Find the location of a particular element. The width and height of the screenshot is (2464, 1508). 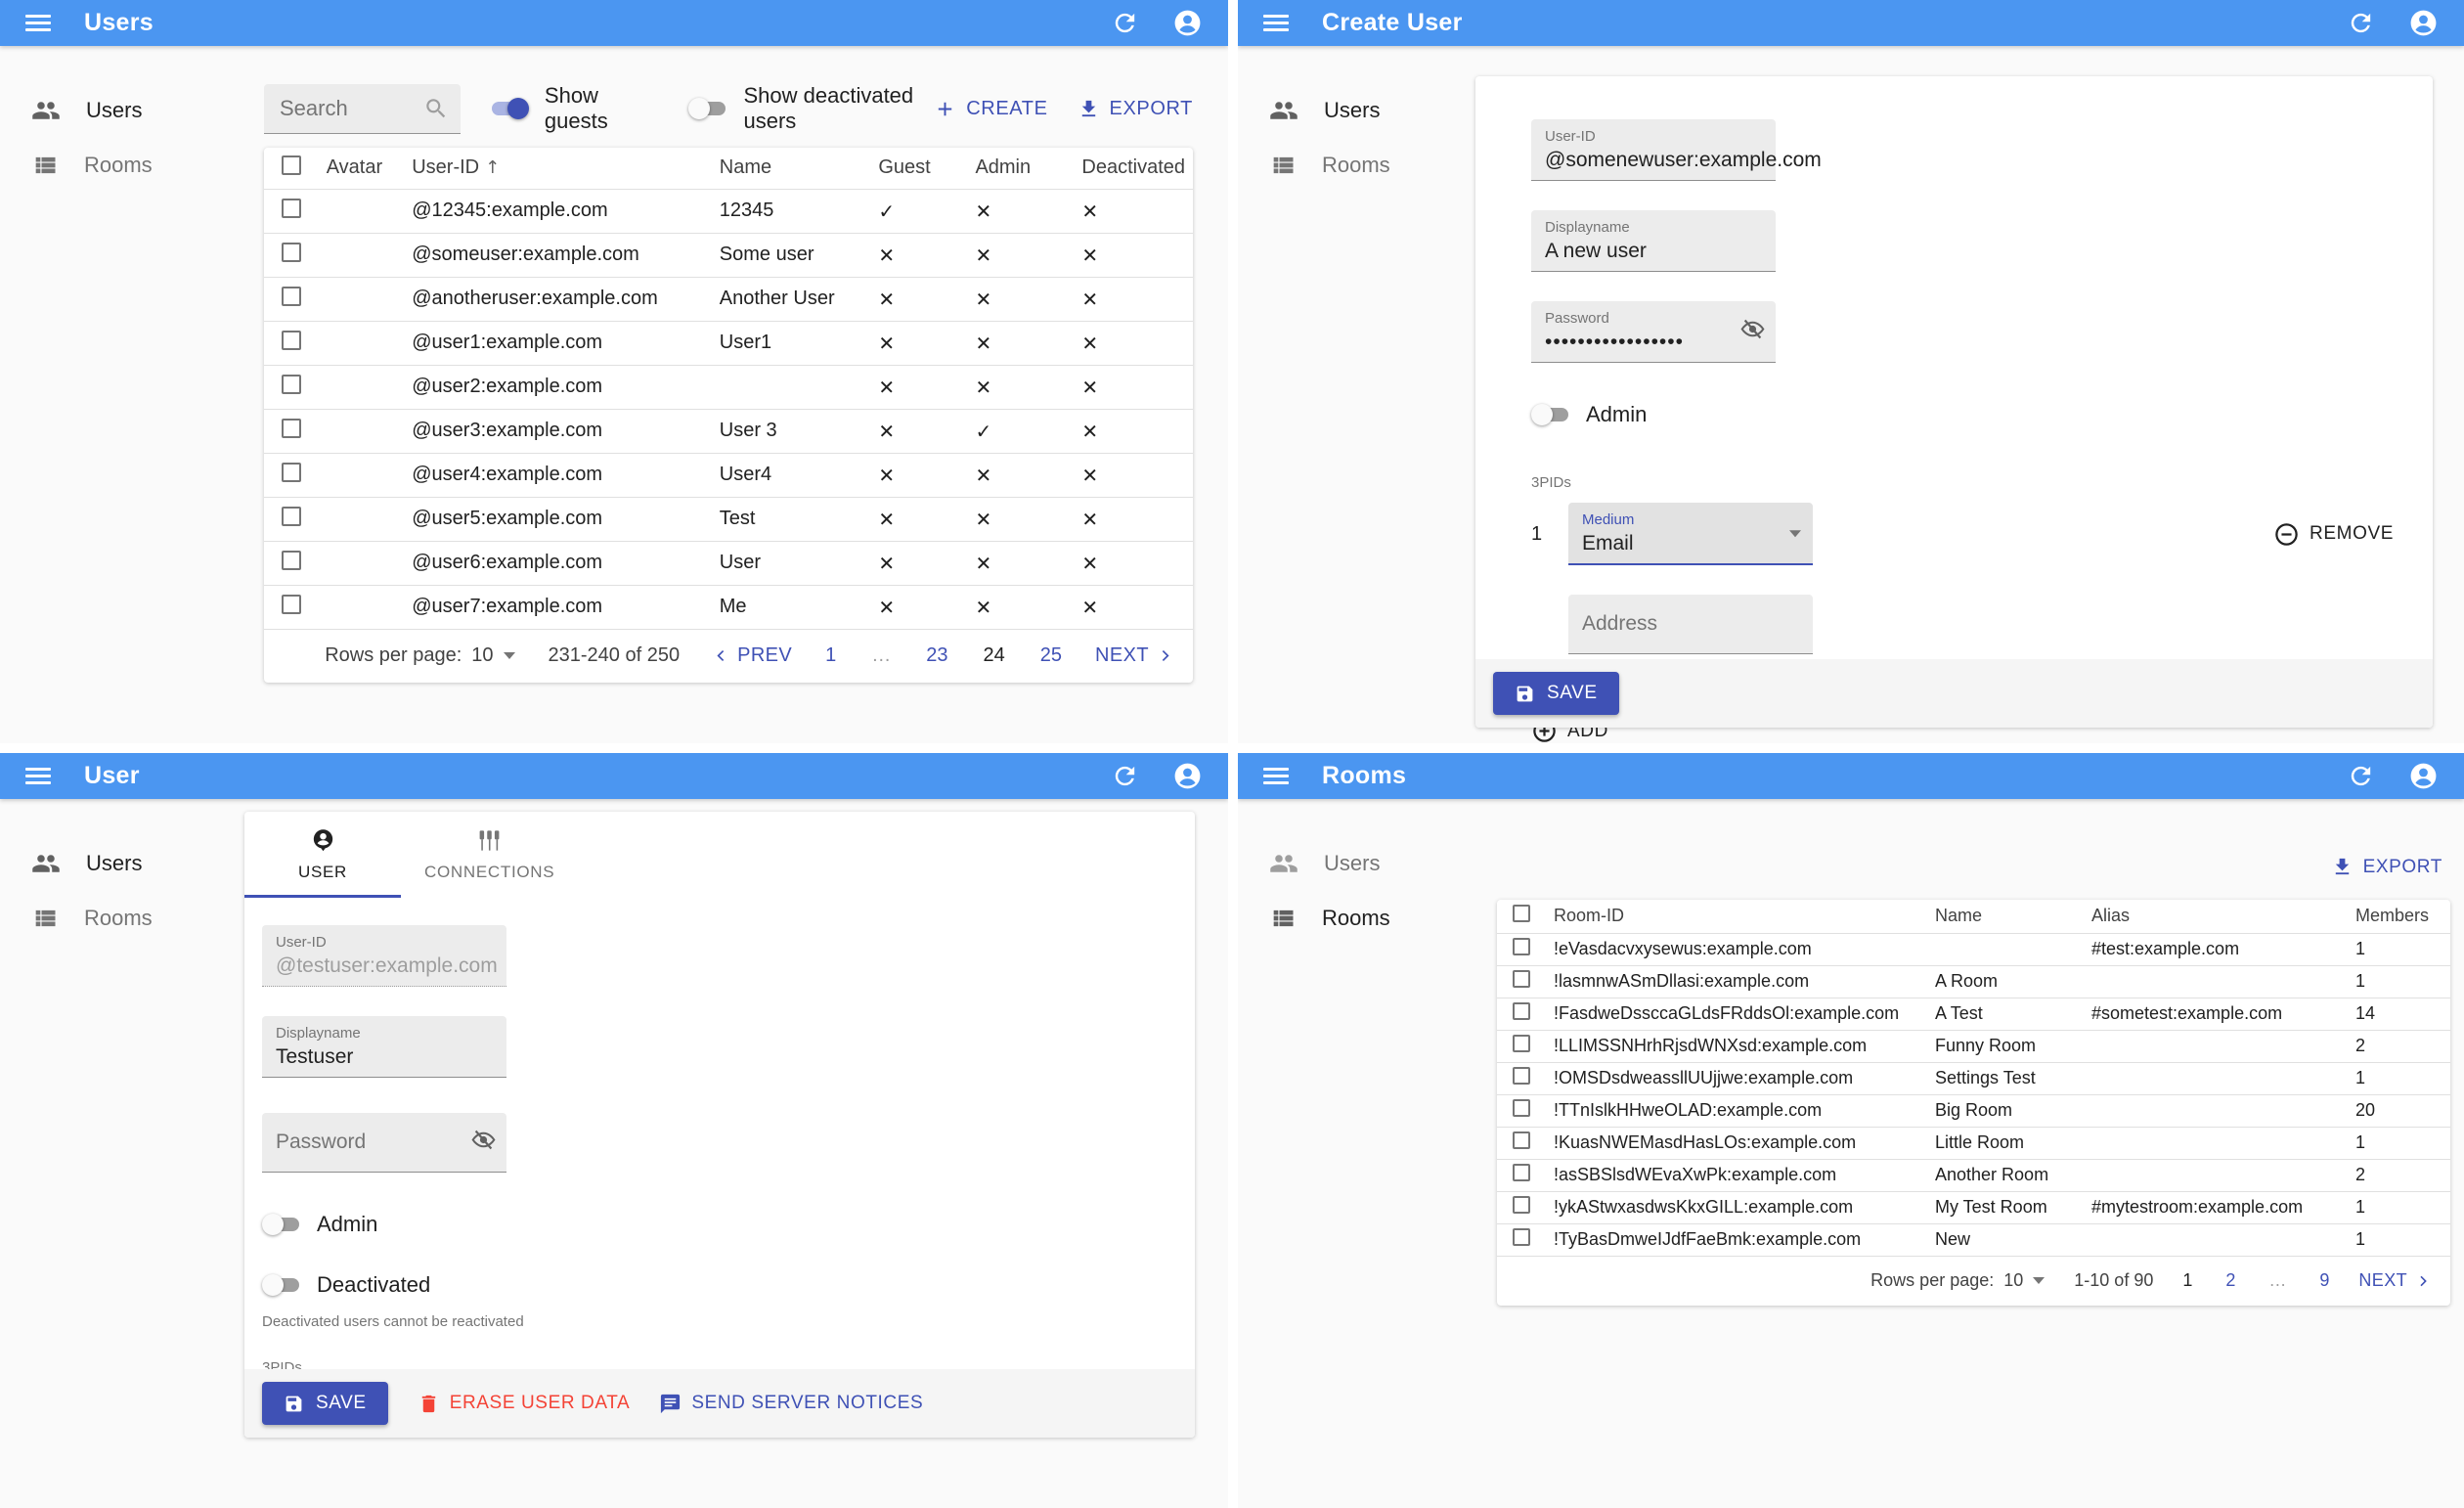

table-row: @user5:example.com Test ✕ ✕ ✕ is located at coordinates (728, 519).